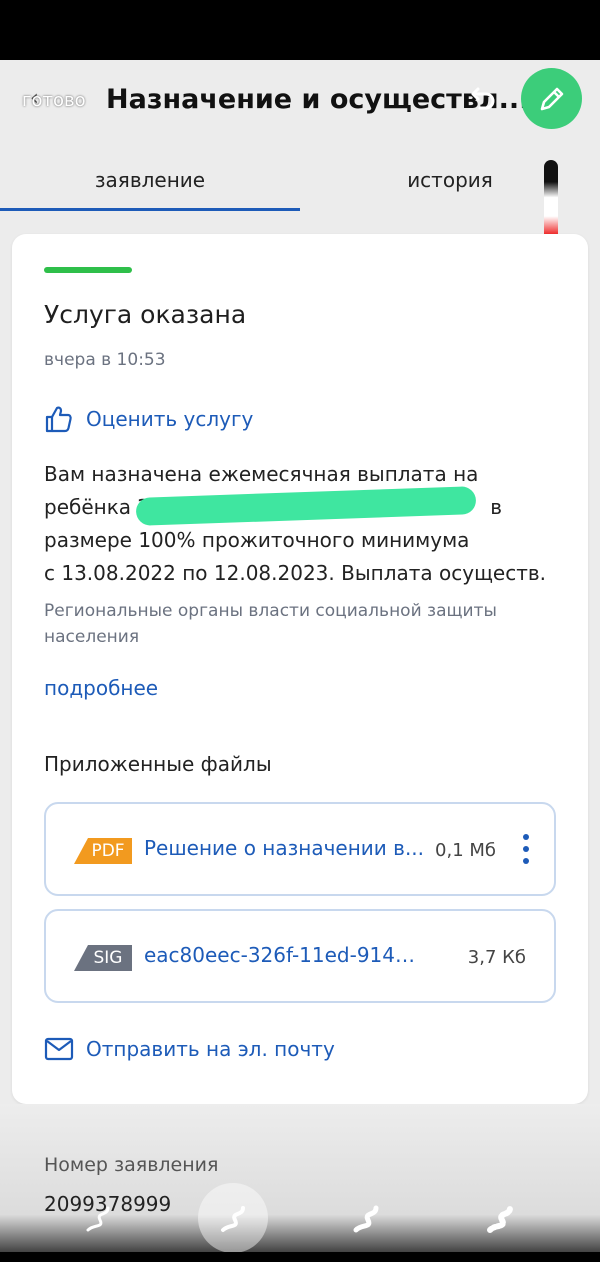 This screenshot has width=600, height=1262. I want to click on application-number-label: Номер заявления, so click(131, 1165).